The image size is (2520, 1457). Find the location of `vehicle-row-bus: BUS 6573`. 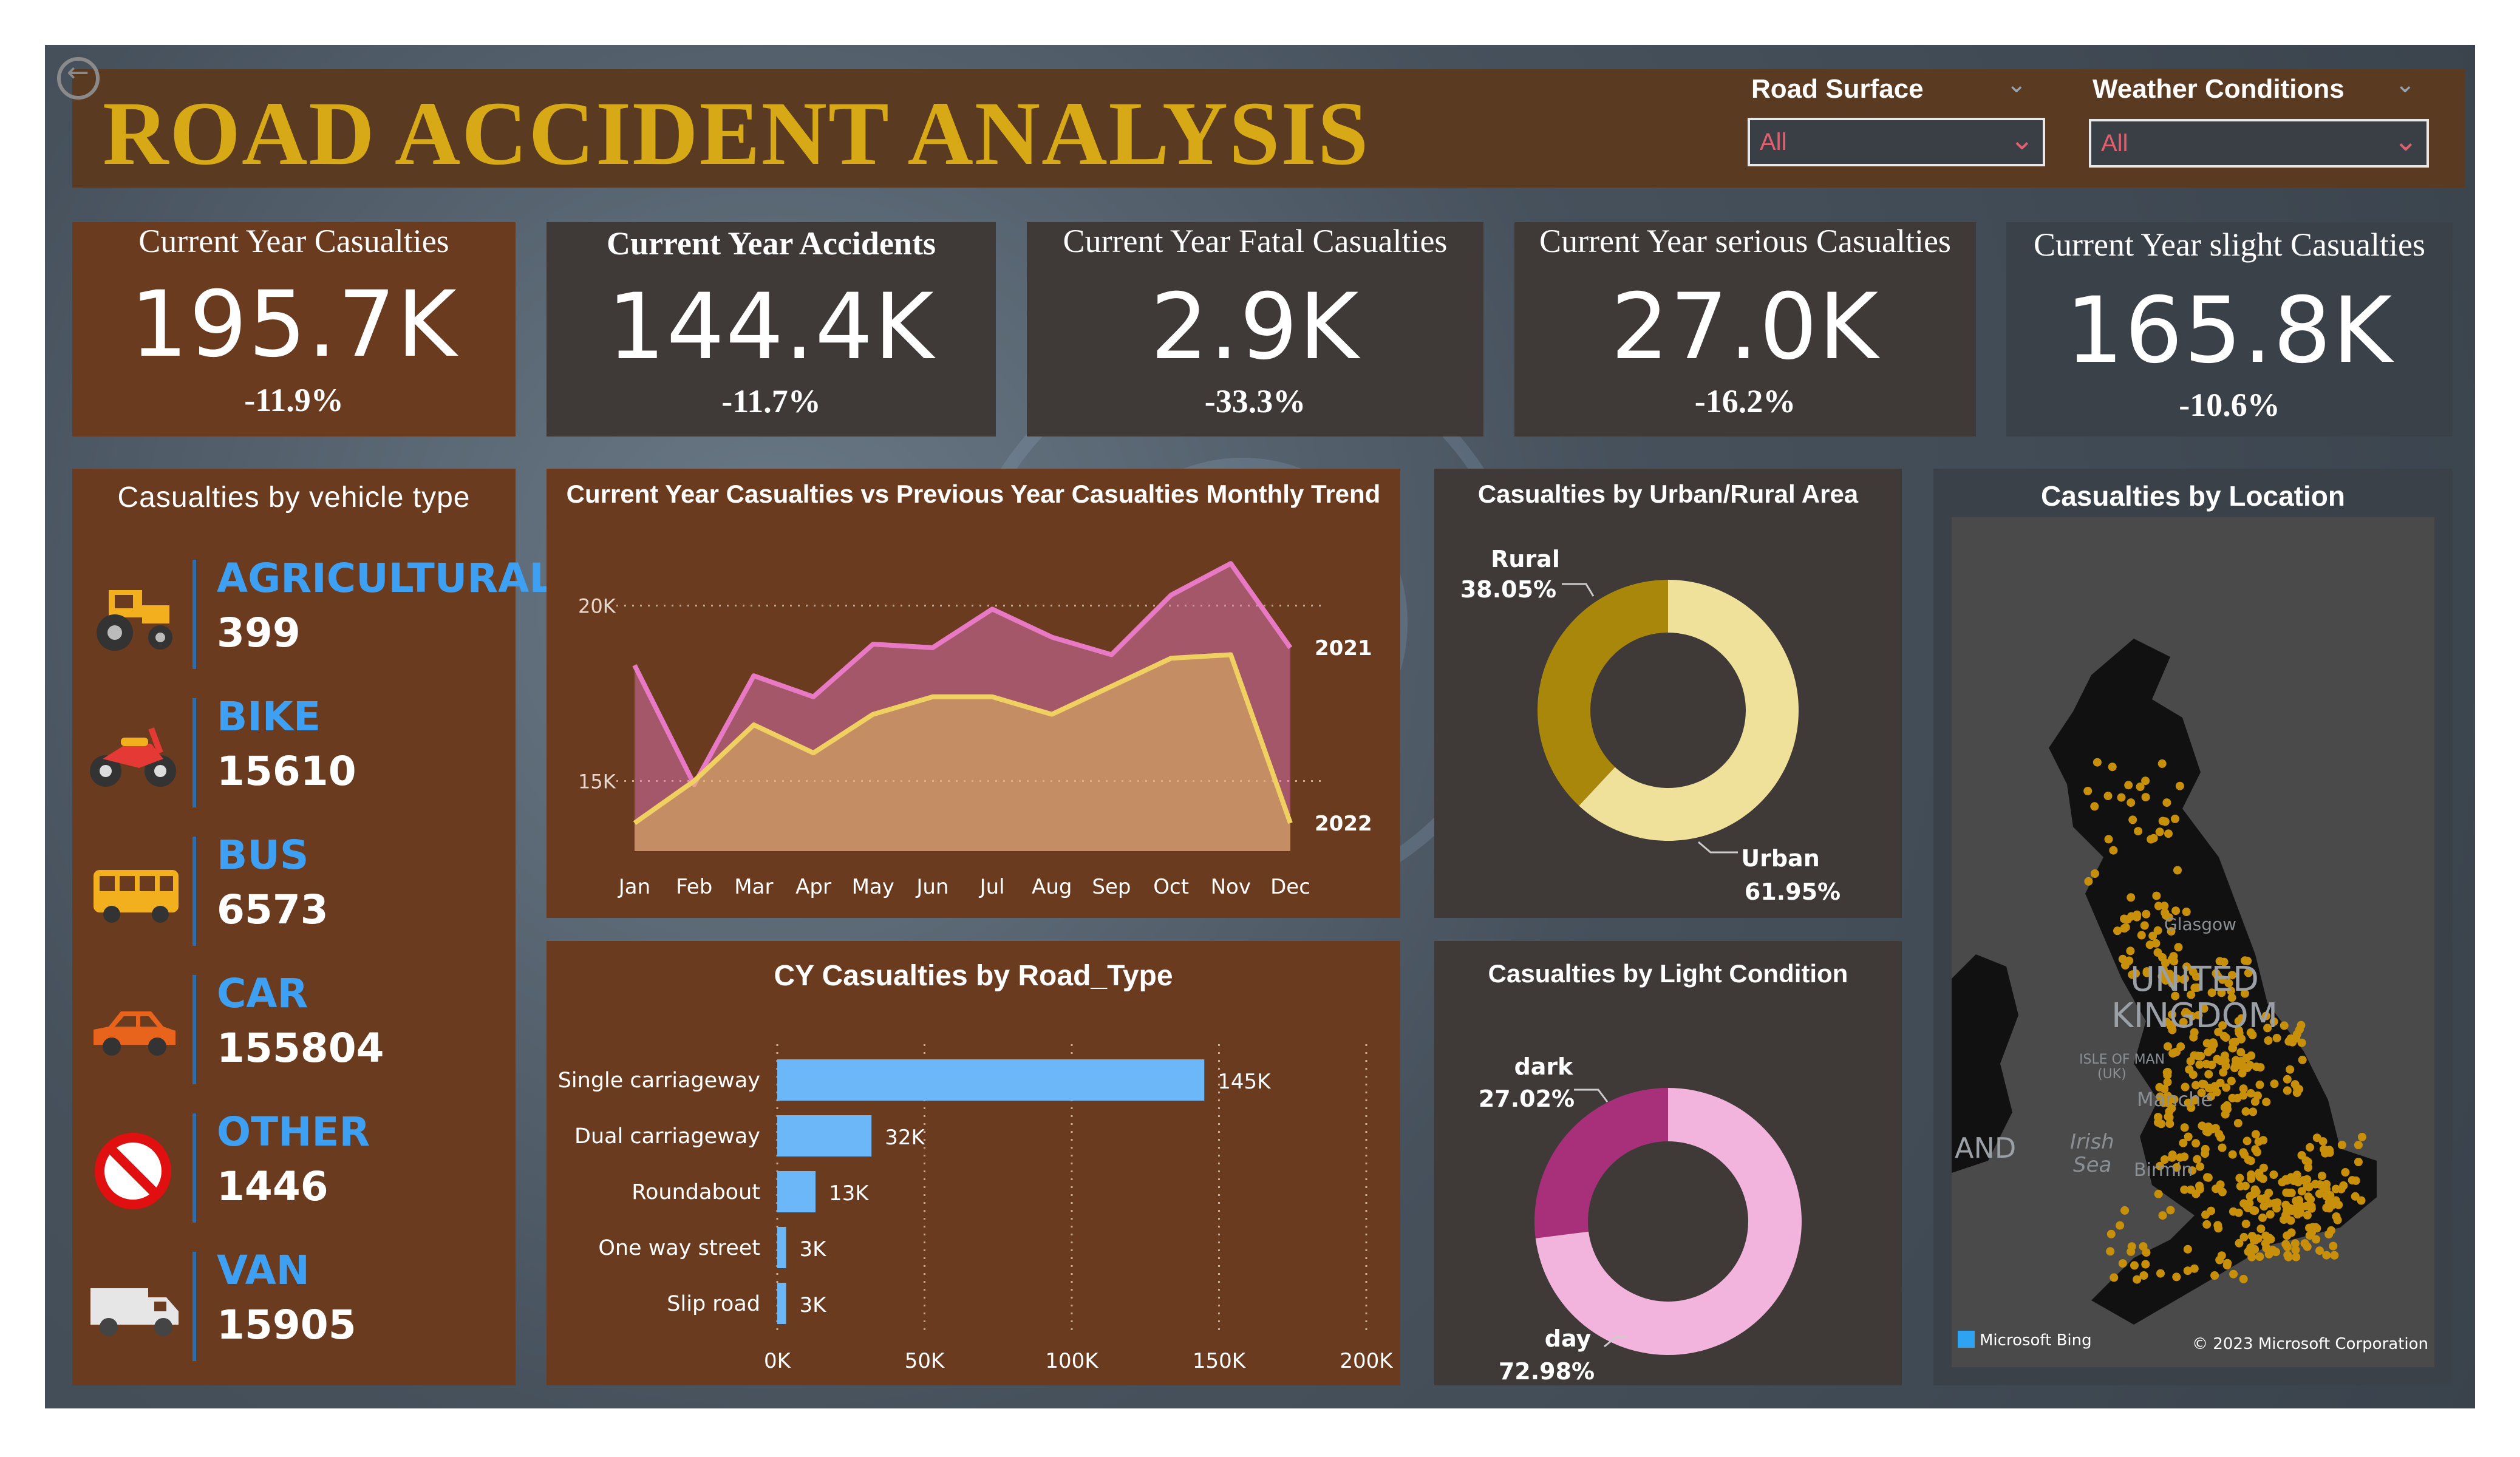

vehicle-row-bus: BUS 6573 is located at coordinates (294, 891).